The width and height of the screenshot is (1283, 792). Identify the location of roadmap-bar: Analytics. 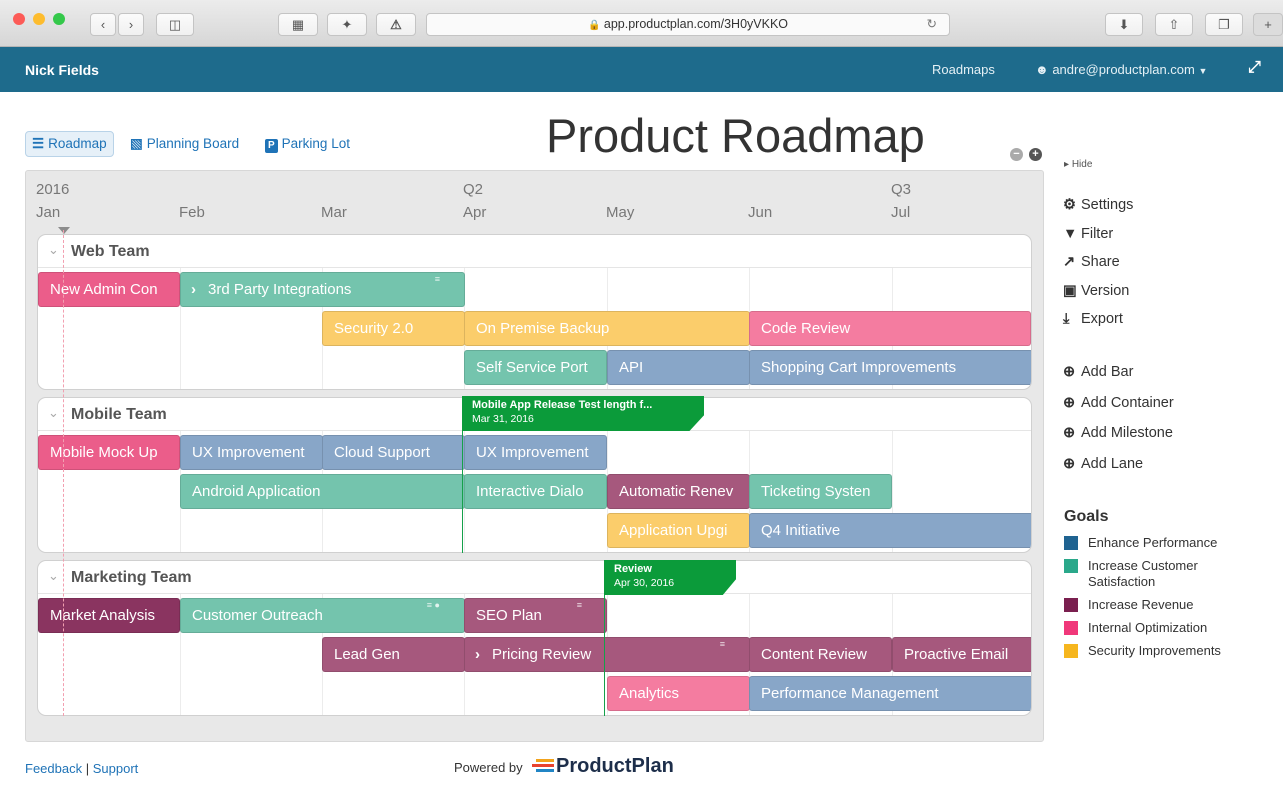
(678, 693).